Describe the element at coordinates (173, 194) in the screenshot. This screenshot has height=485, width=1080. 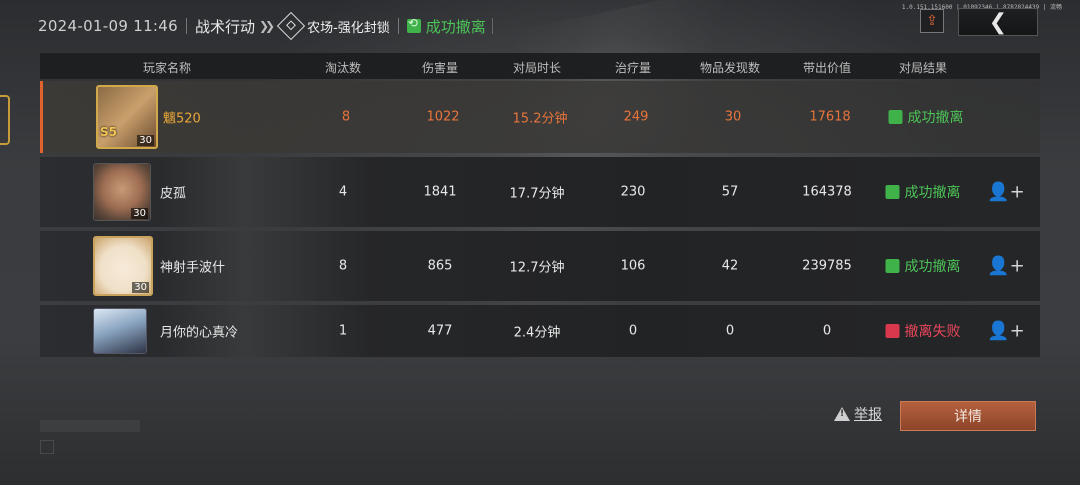
I see `player-name: 皮孤` at that location.